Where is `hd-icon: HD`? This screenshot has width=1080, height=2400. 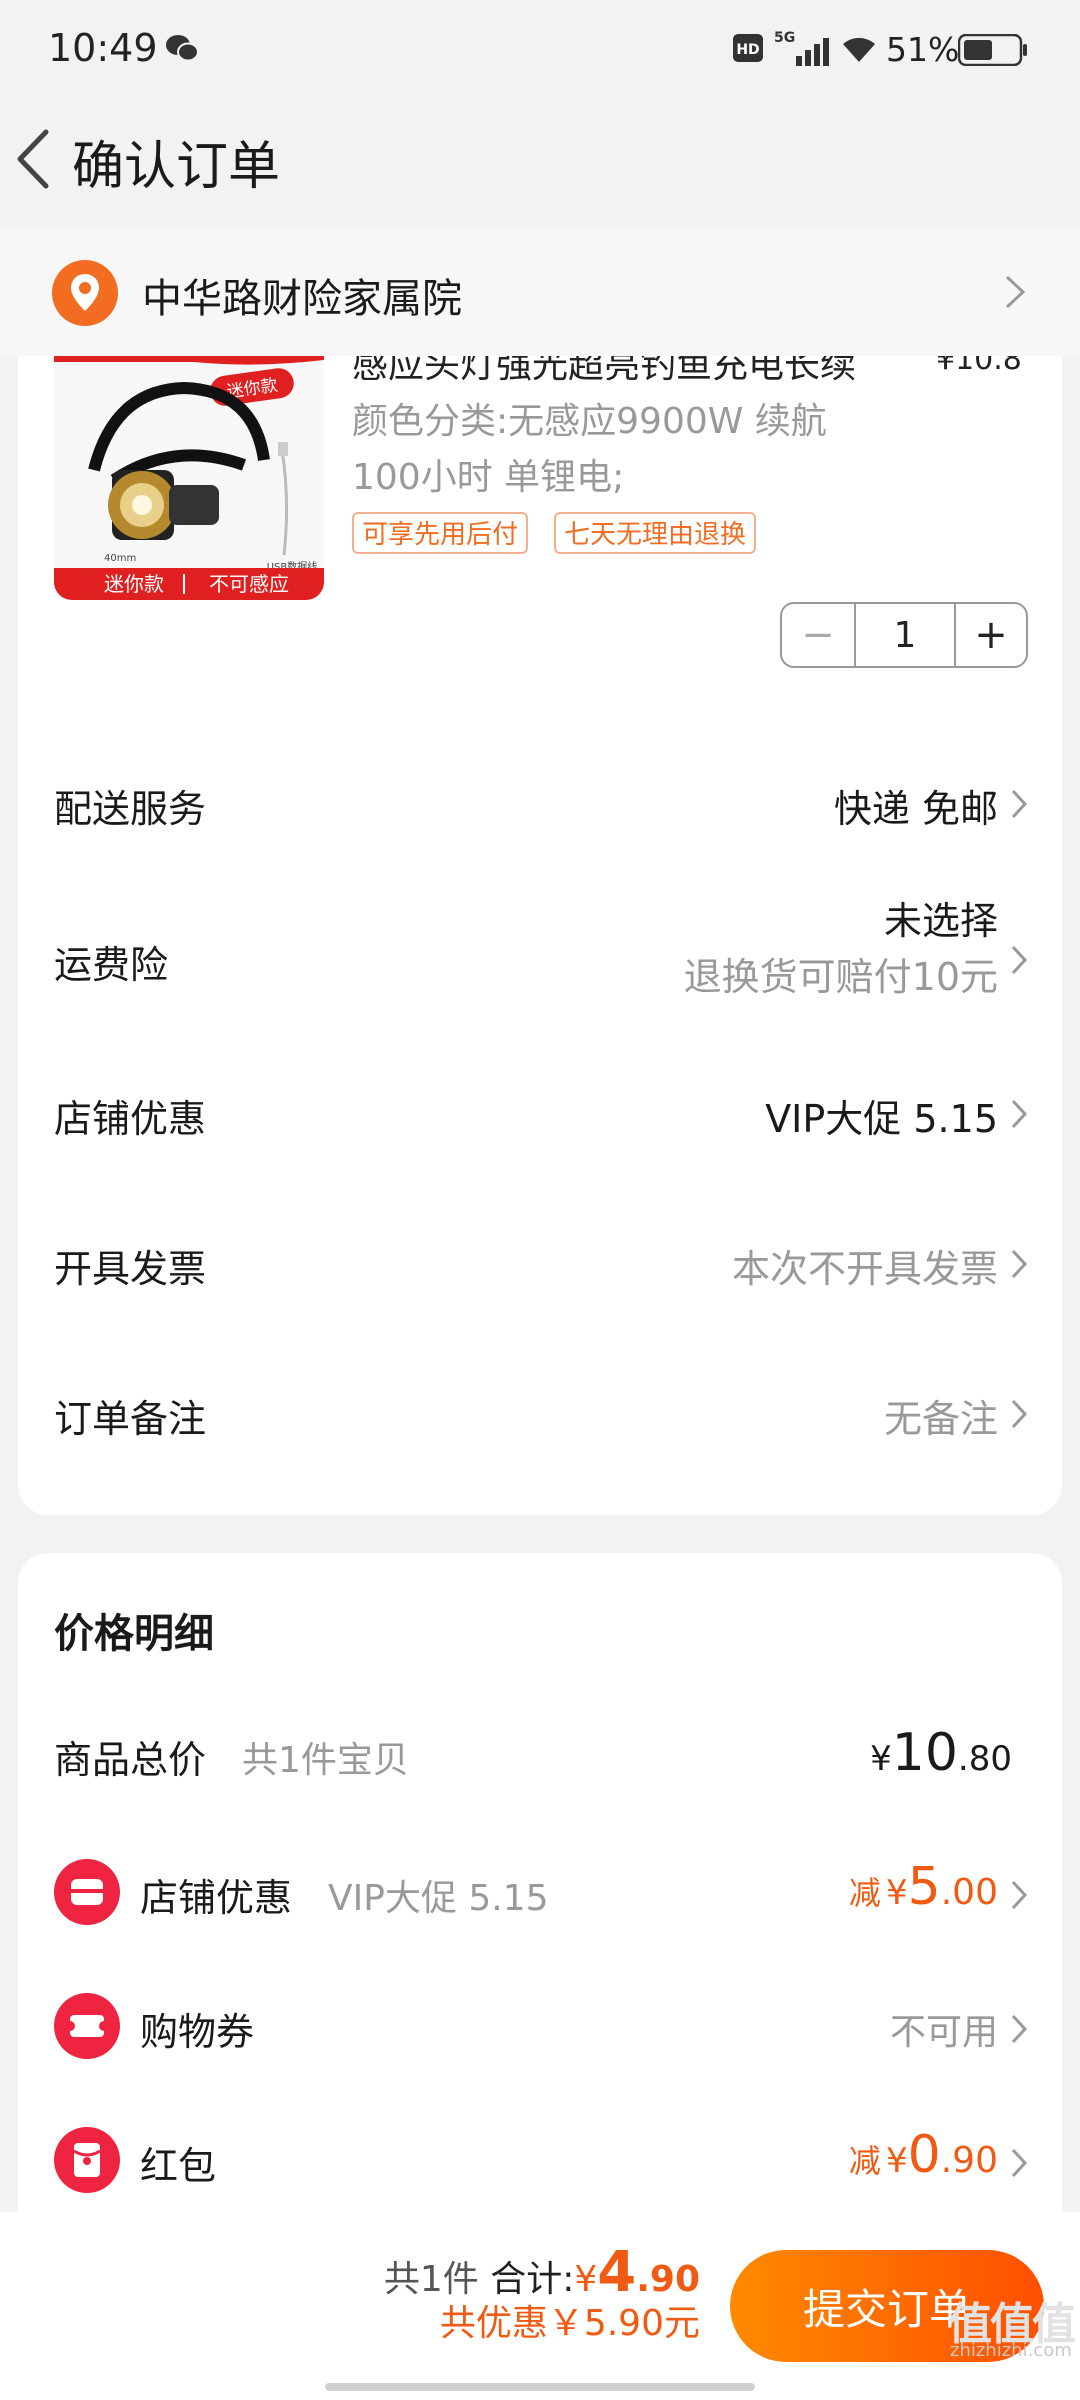 hd-icon: HD is located at coordinates (748, 48).